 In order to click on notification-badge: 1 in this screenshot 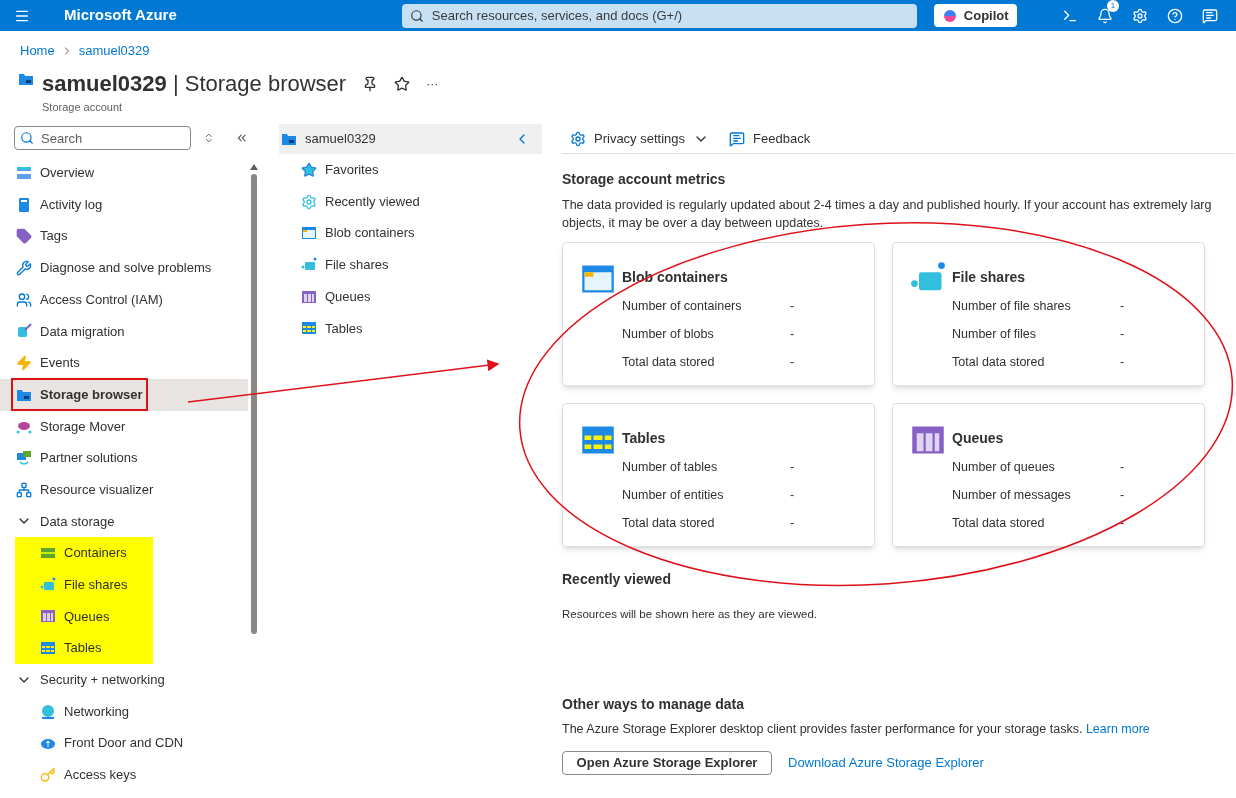, I will do `click(1113, 6)`.